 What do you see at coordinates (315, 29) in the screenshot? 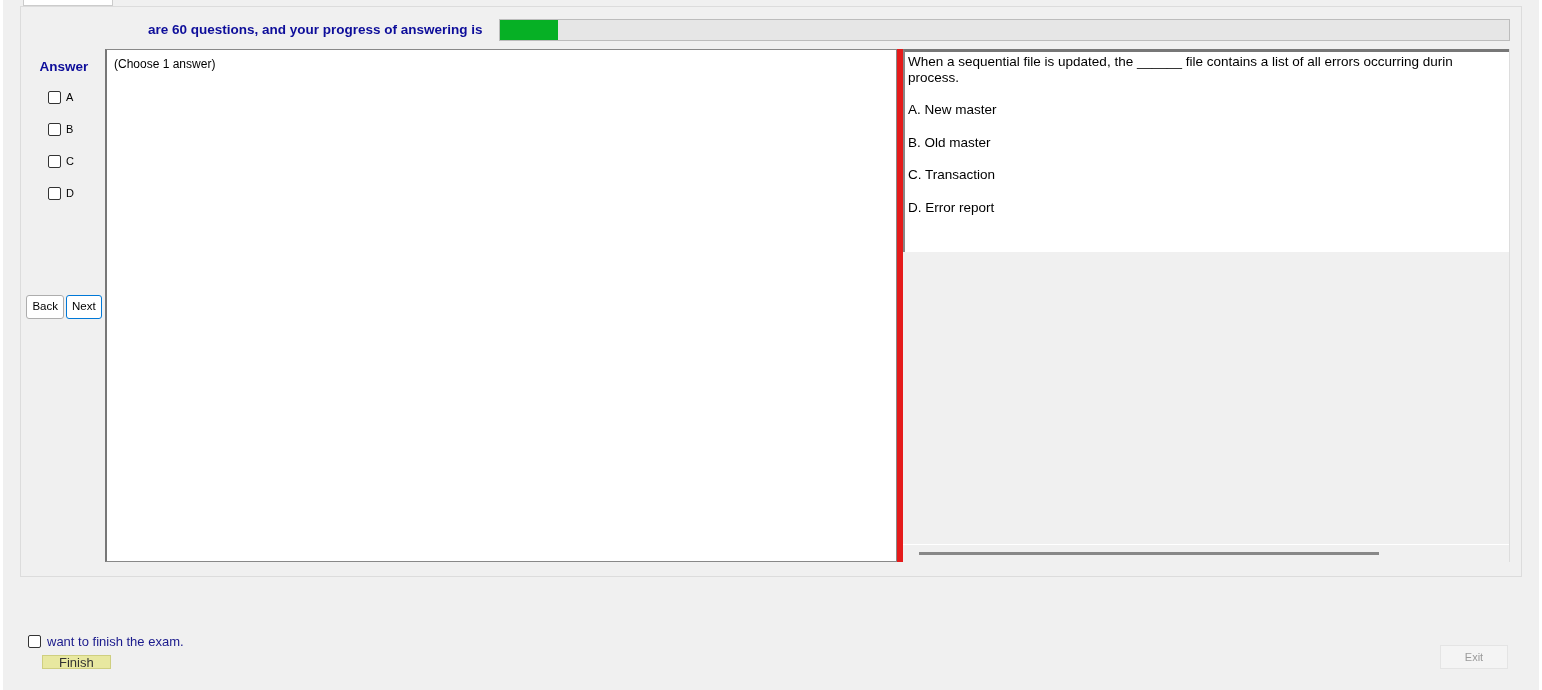
I see `header-text: are 60 questions, and your progress of answering is` at bounding box center [315, 29].